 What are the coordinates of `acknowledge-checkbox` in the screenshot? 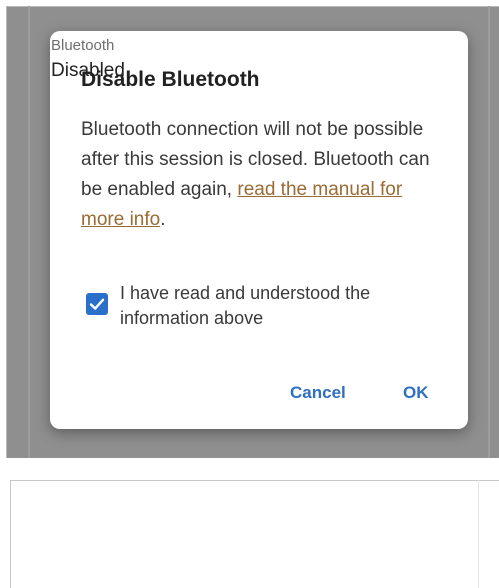 It's located at (97, 304).